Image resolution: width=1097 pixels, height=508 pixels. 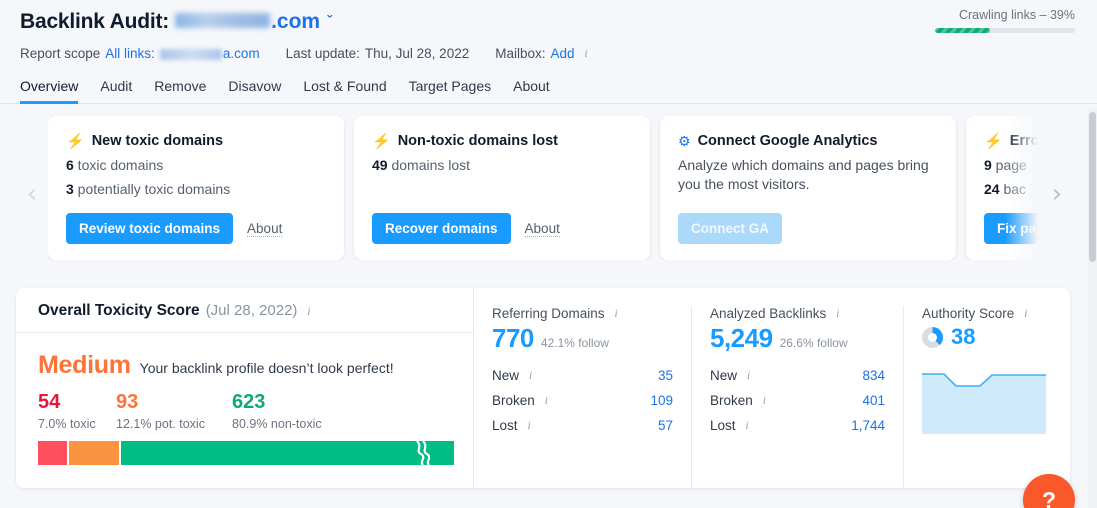 What do you see at coordinates (548, 22) in the screenshot?
I see `title-row: Backlink Audit: .com ˇ` at bounding box center [548, 22].